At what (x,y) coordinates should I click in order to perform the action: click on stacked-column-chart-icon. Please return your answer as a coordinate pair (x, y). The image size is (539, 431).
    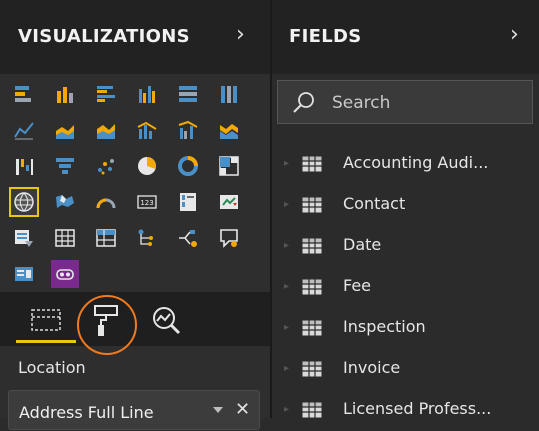
    Looking at the image, I should click on (65, 95).